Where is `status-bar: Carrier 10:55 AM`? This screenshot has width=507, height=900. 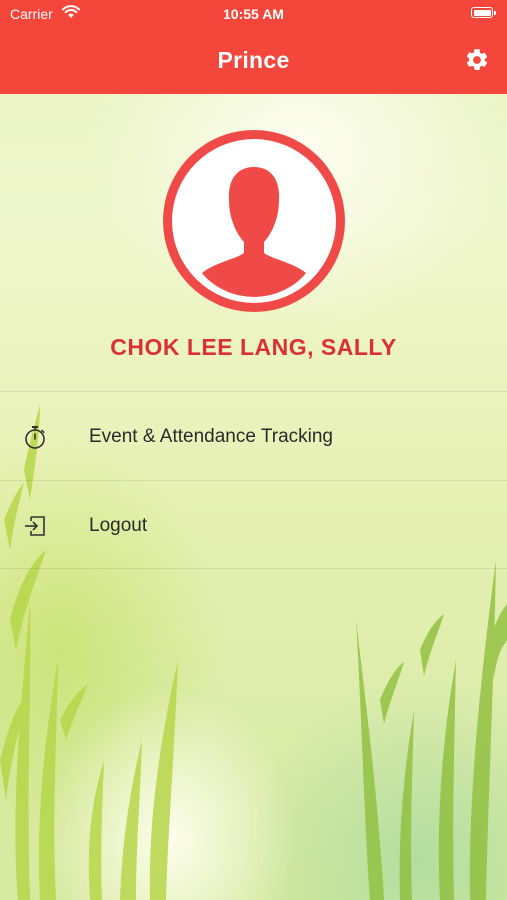 status-bar: Carrier 10:55 AM is located at coordinates (253, 13).